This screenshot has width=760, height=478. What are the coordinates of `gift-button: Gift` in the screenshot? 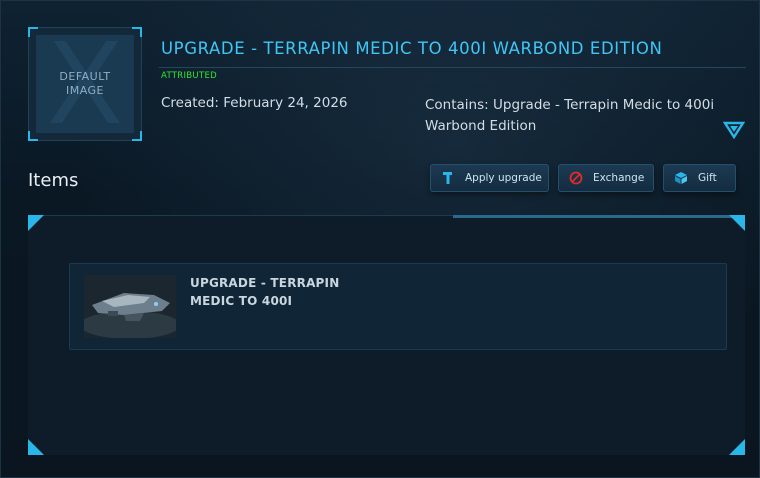 It's located at (699, 178).